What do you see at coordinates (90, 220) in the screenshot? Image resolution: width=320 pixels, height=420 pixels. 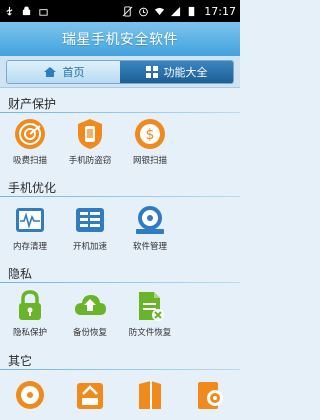 I see `boot-speed-icon` at bounding box center [90, 220].